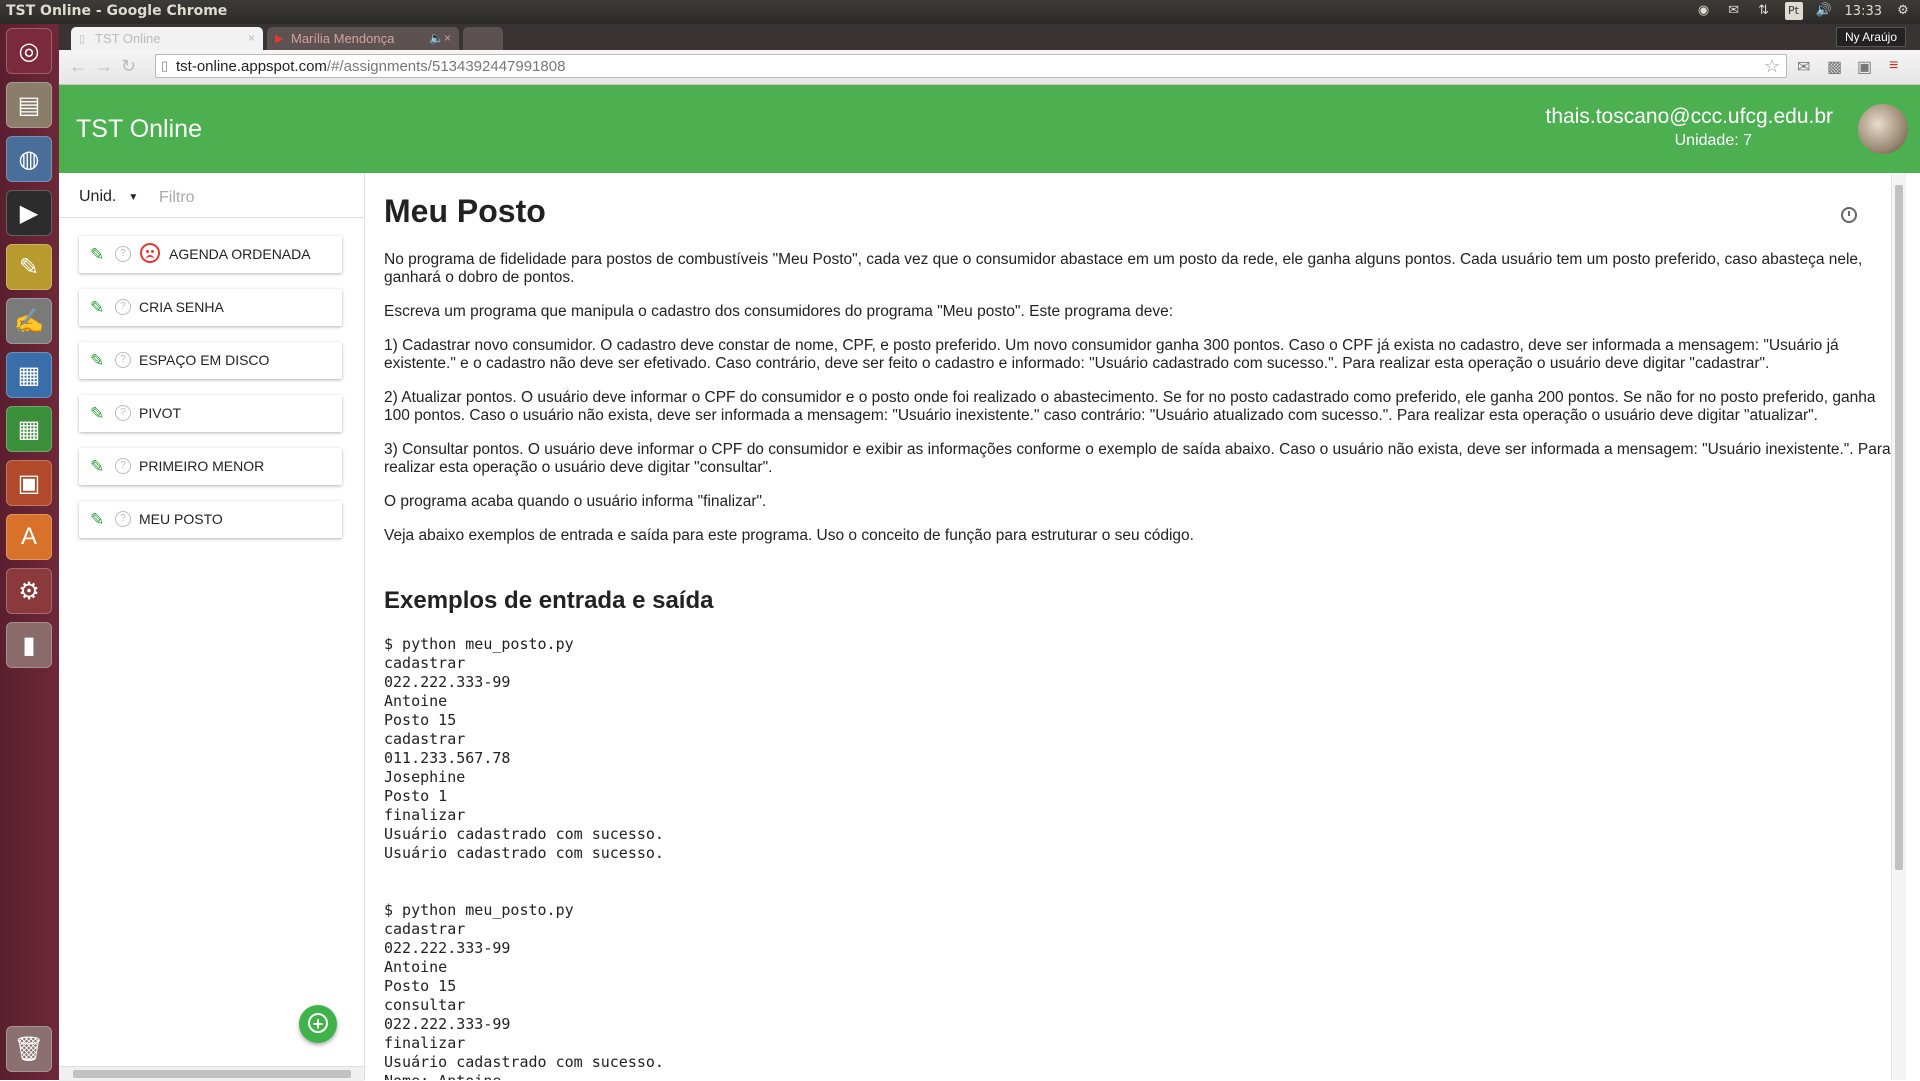 This screenshot has height=1081, width=1920. Describe the element at coordinates (29, 537) in the screenshot. I see `software-center-icon: A` at that location.